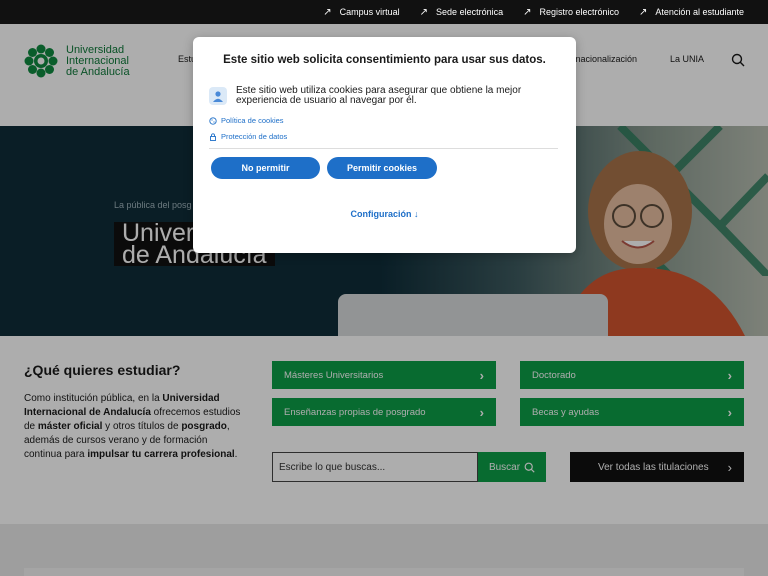  What do you see at coordinates (699, 12) in the screenshot?
I see `link-label: Atención al estudiante` at bounding box center [699, 12].